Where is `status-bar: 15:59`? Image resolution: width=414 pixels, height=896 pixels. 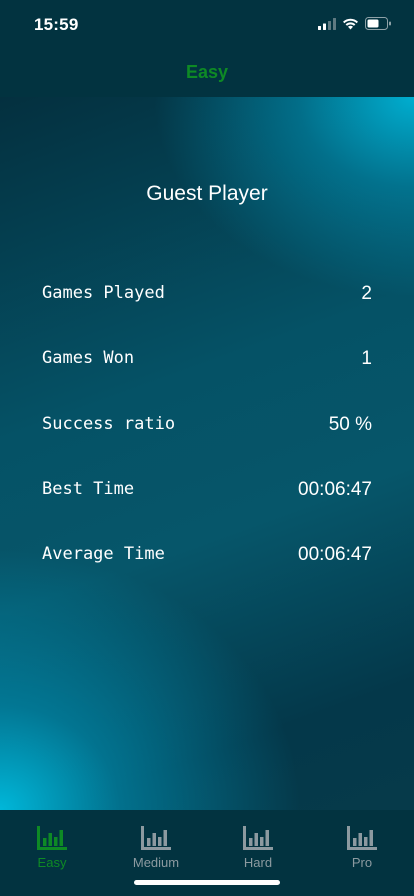
status-bar: 15:59 is located at coordinates (207, 26).